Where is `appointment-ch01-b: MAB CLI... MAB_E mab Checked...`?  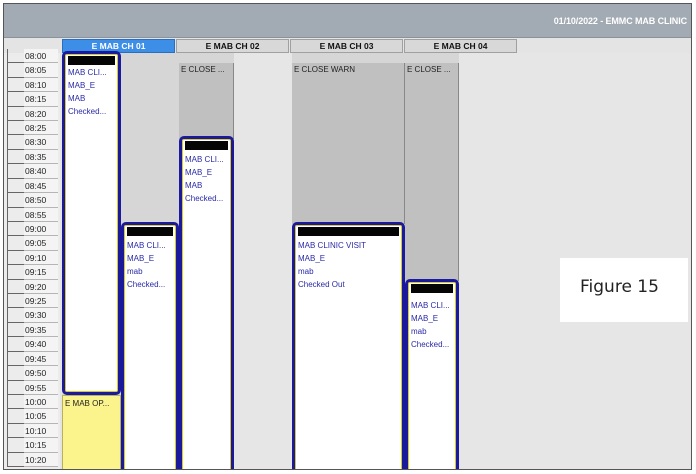 appointment-ch01-b: MAB CLI... MAB_E mab Checked... is located at coordinates (150, 345).